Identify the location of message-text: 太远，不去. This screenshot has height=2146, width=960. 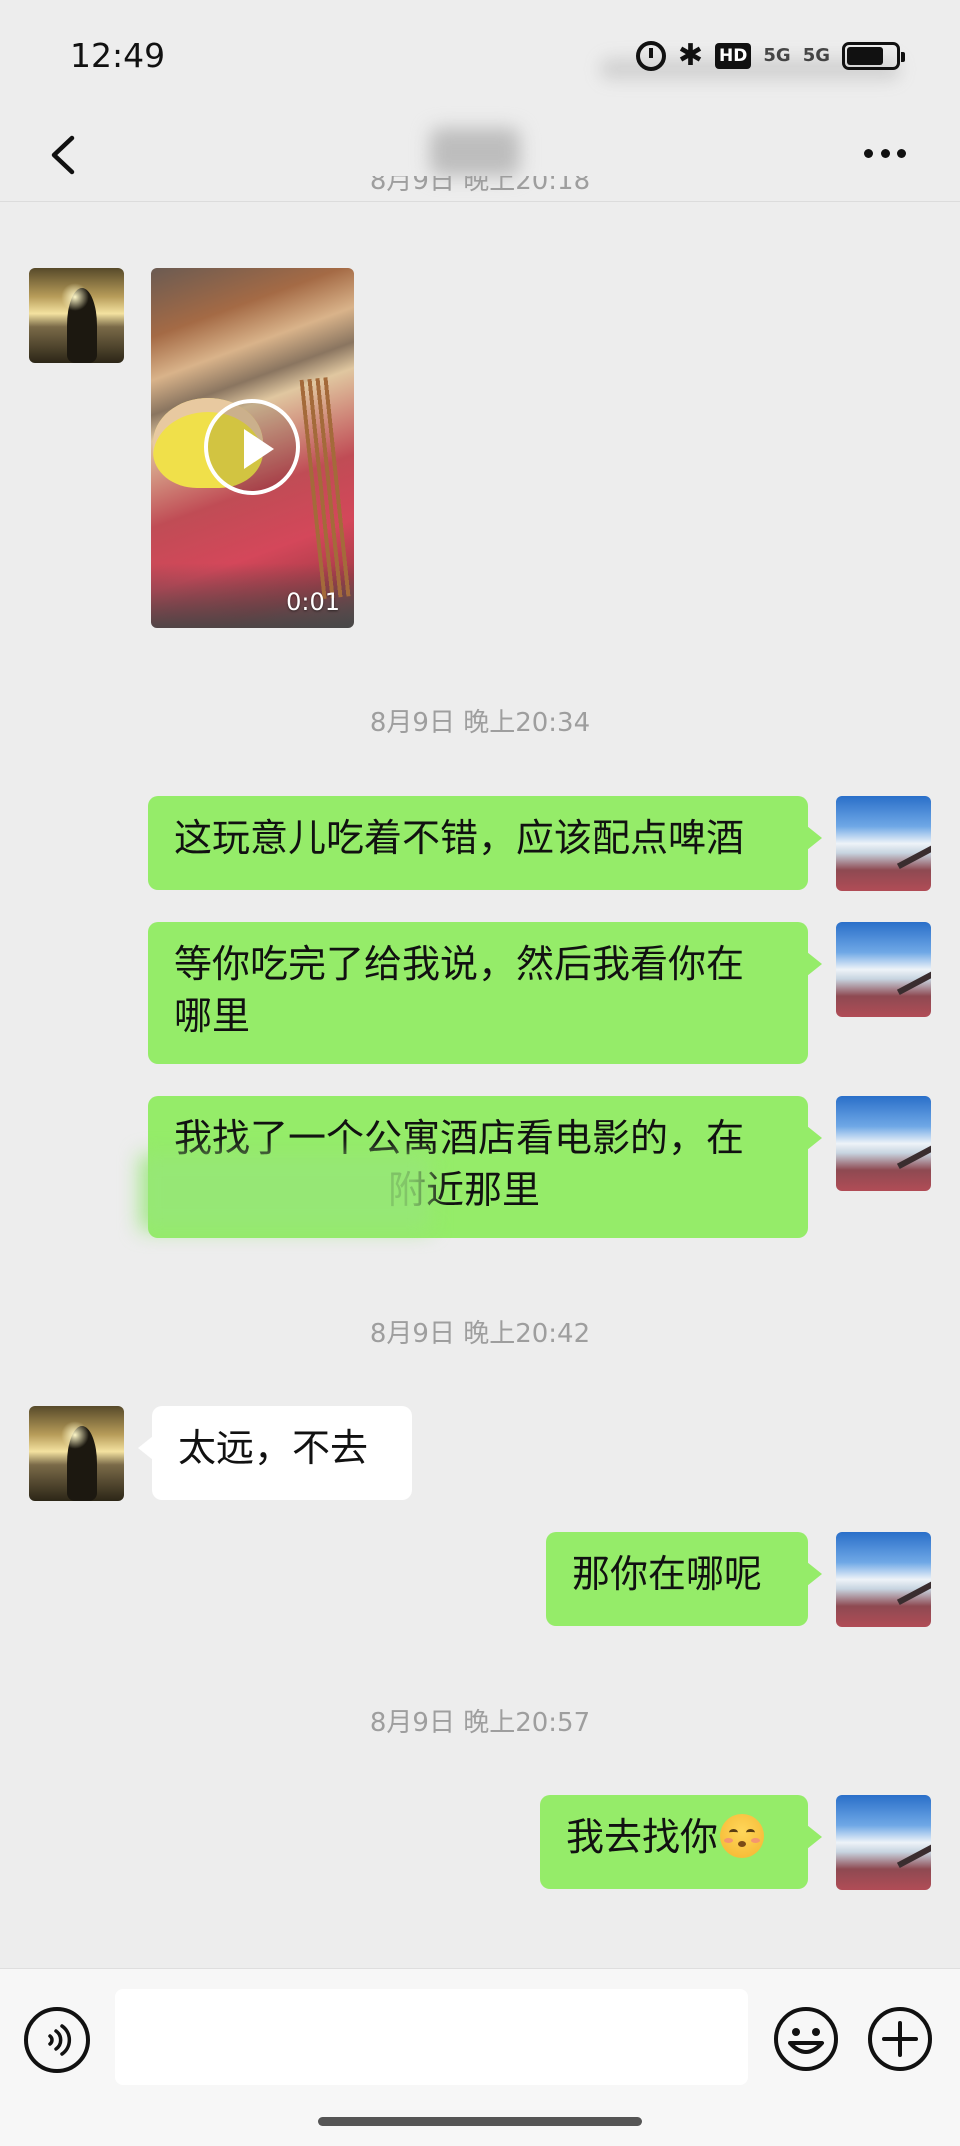
(273, 1448).